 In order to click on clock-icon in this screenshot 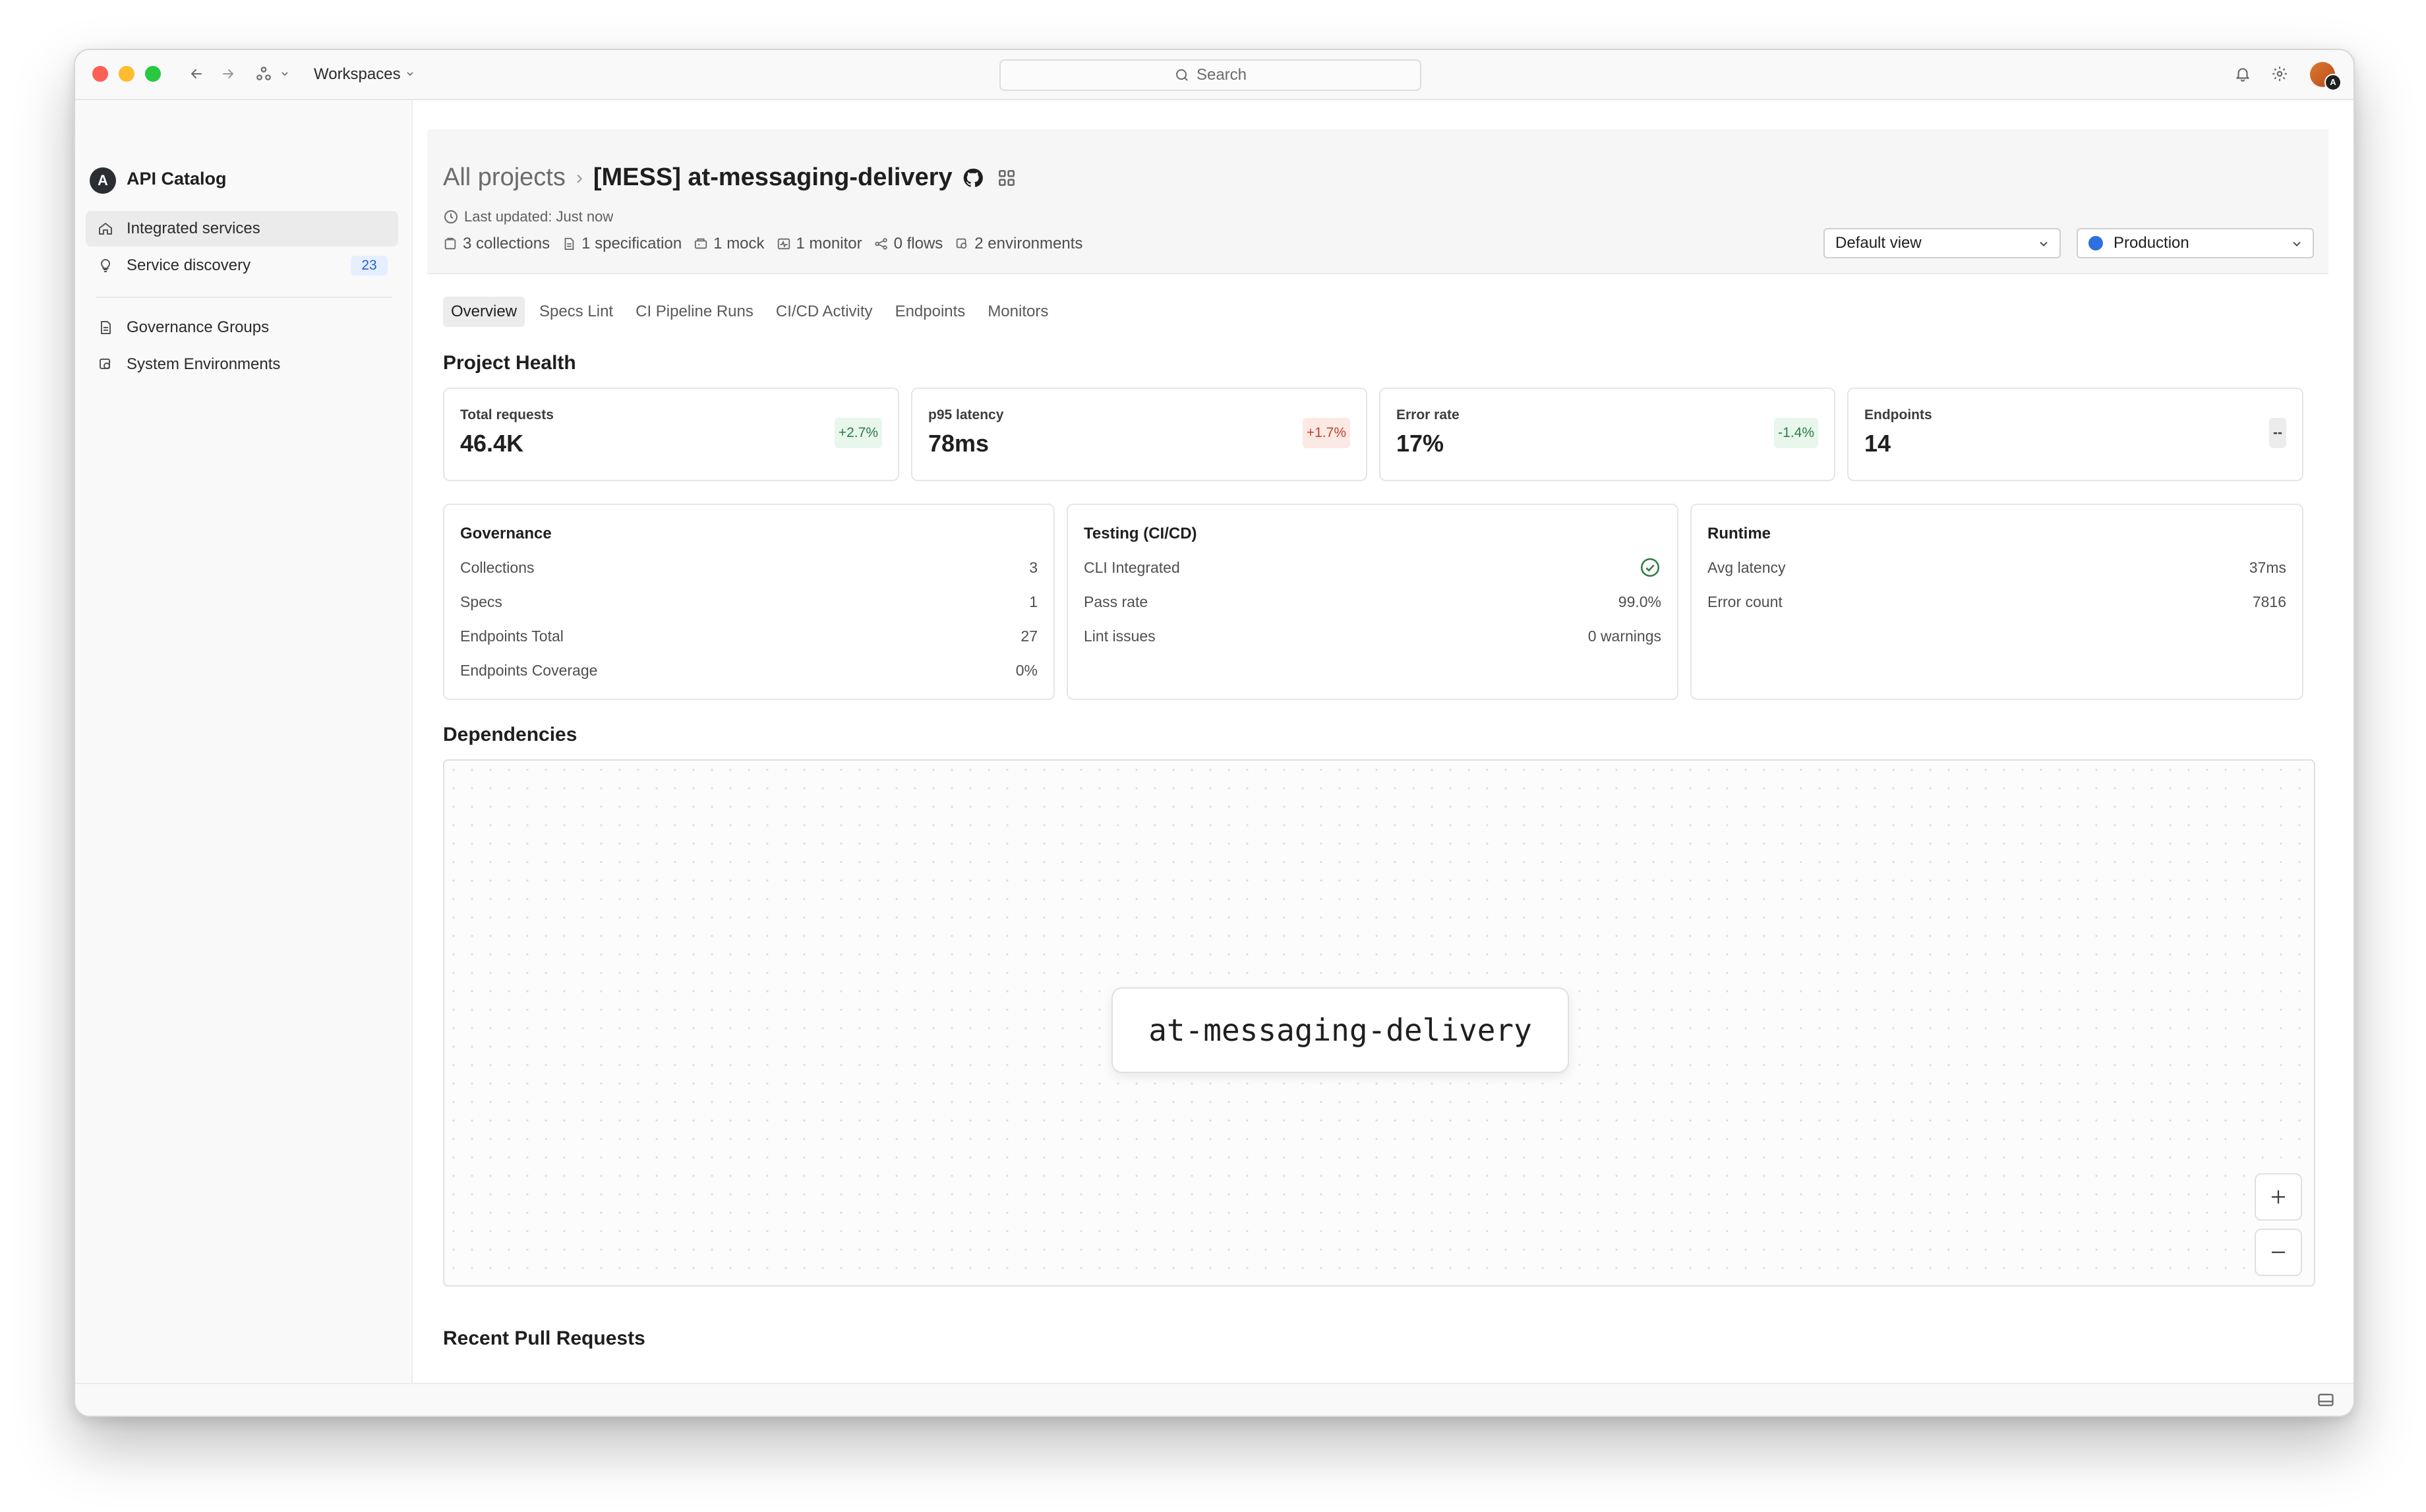, I will do `click(451, 216)`.